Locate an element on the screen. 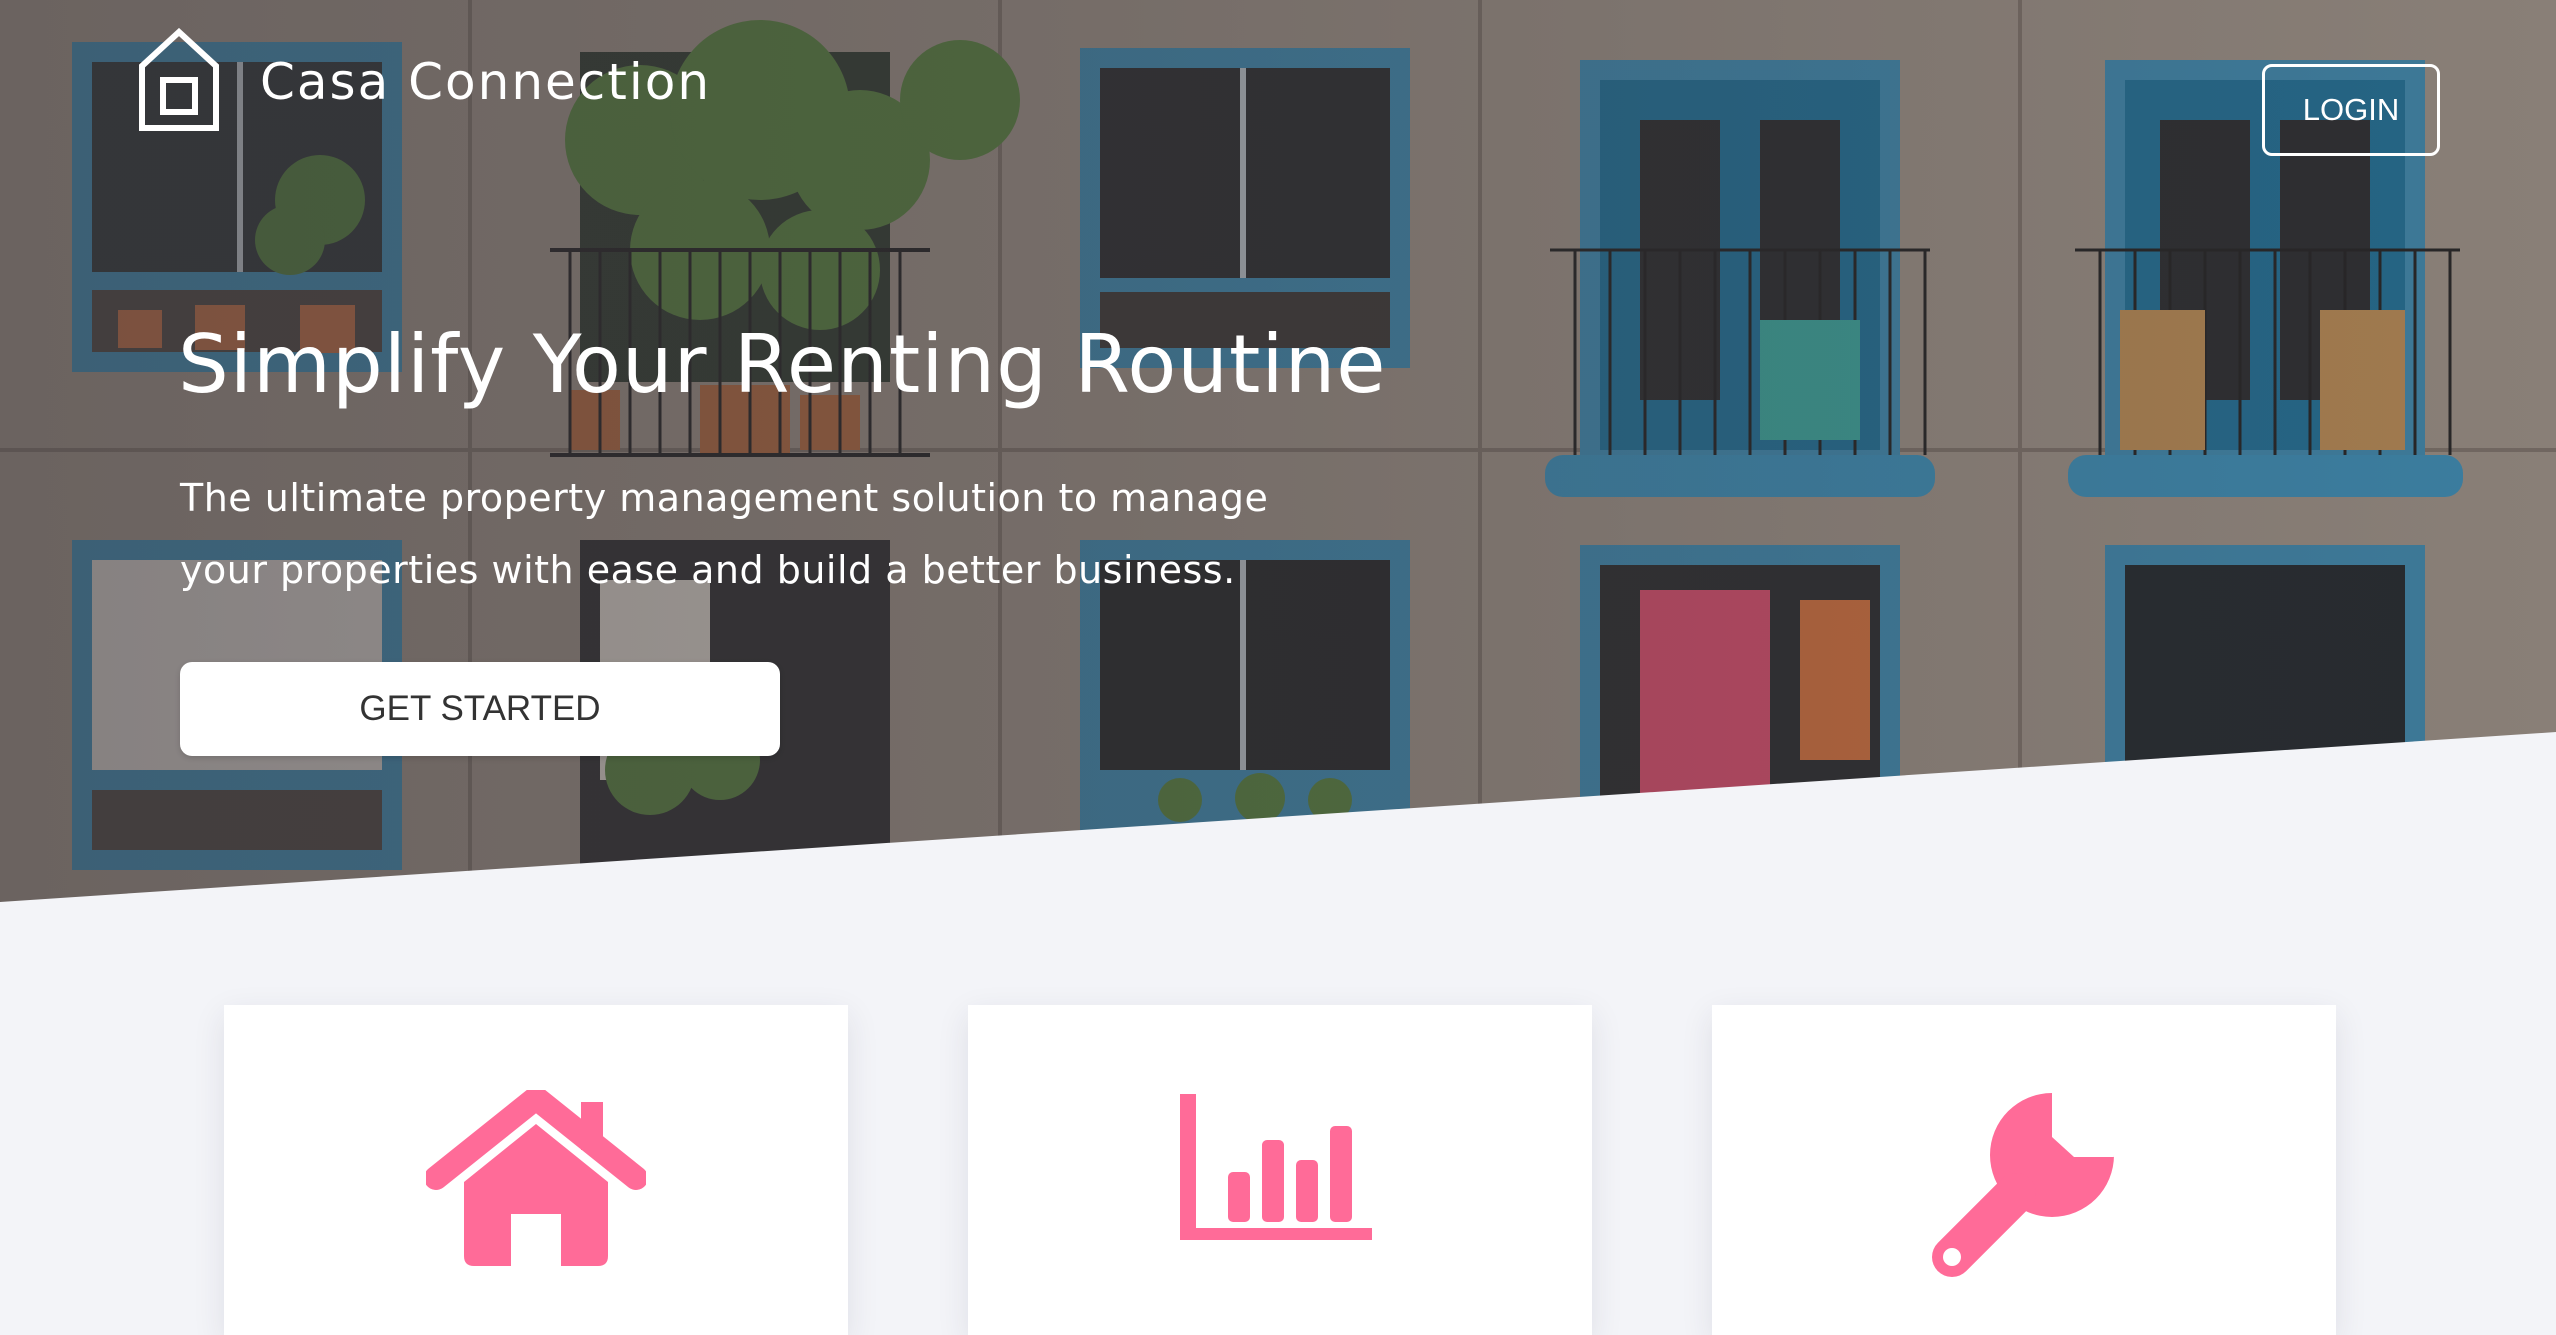 This screenshot has height=1335, width=2556. brand-logo: Casa Connection is located at coordinates (424, 81).